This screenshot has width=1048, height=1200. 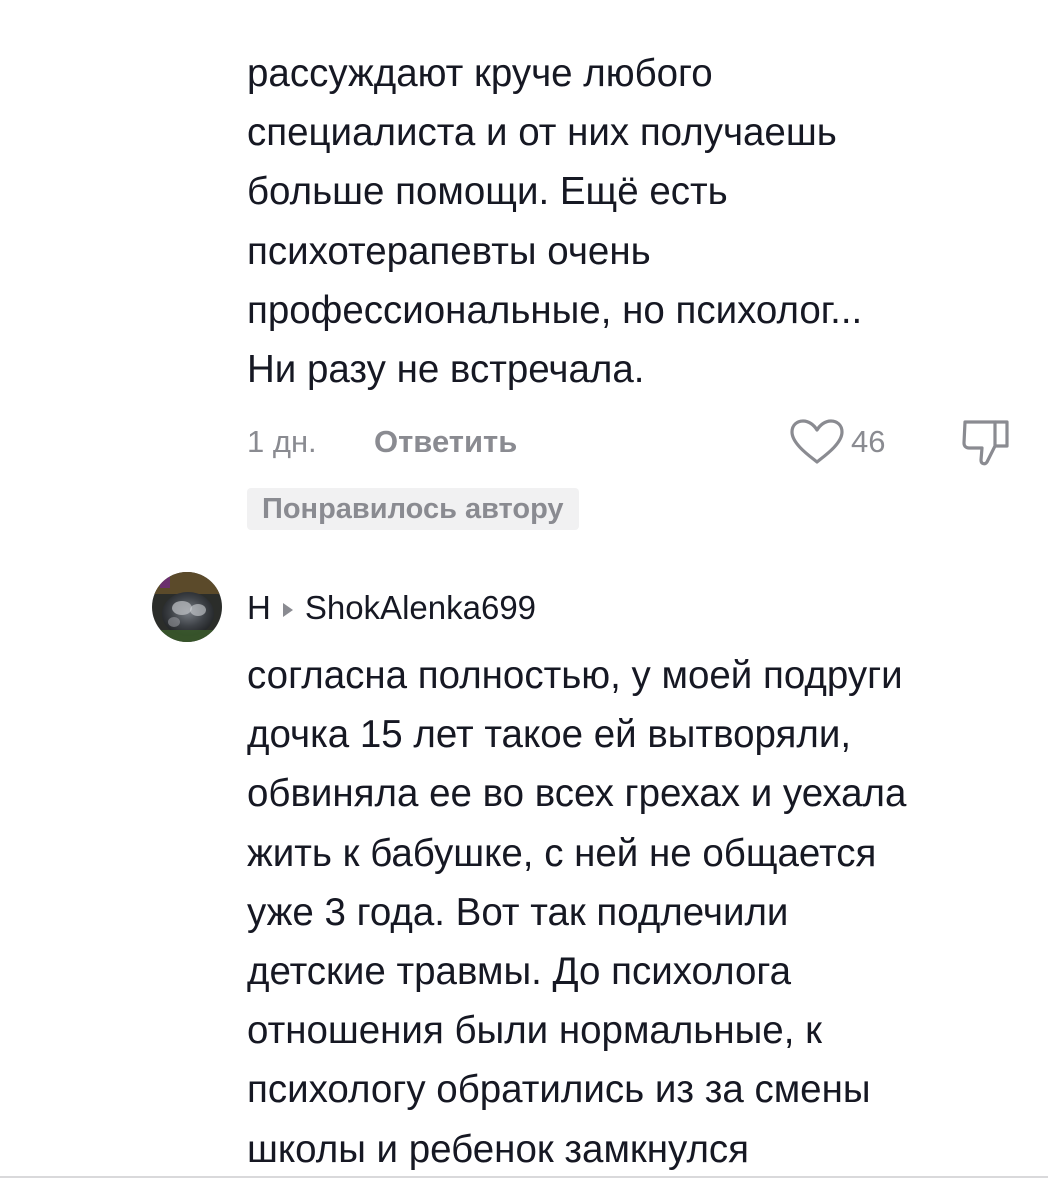 What do you see at coordinates (519, 972) in the screenshot?
I see `comment-text-line: детские травмы. До психолога` at bounding box center [519, 972].